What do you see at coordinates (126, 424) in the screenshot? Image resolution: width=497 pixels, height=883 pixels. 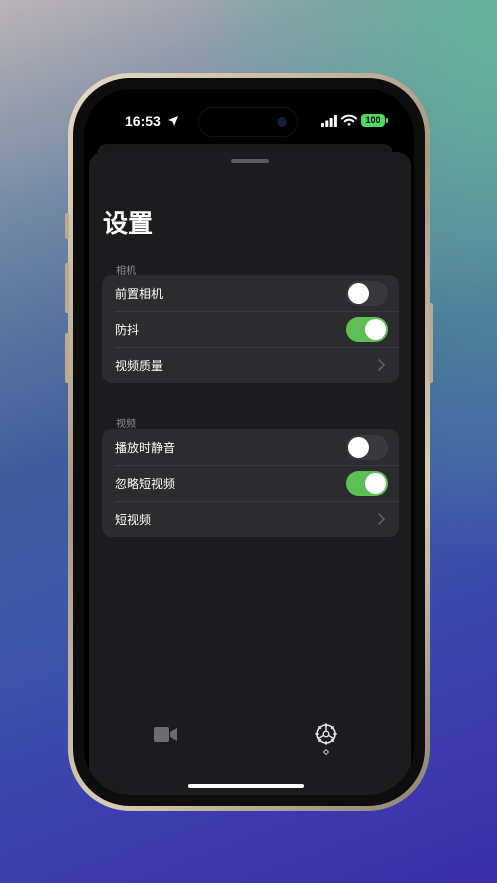 I see `section-header-video: 视频` at bounding box center [126, 424].